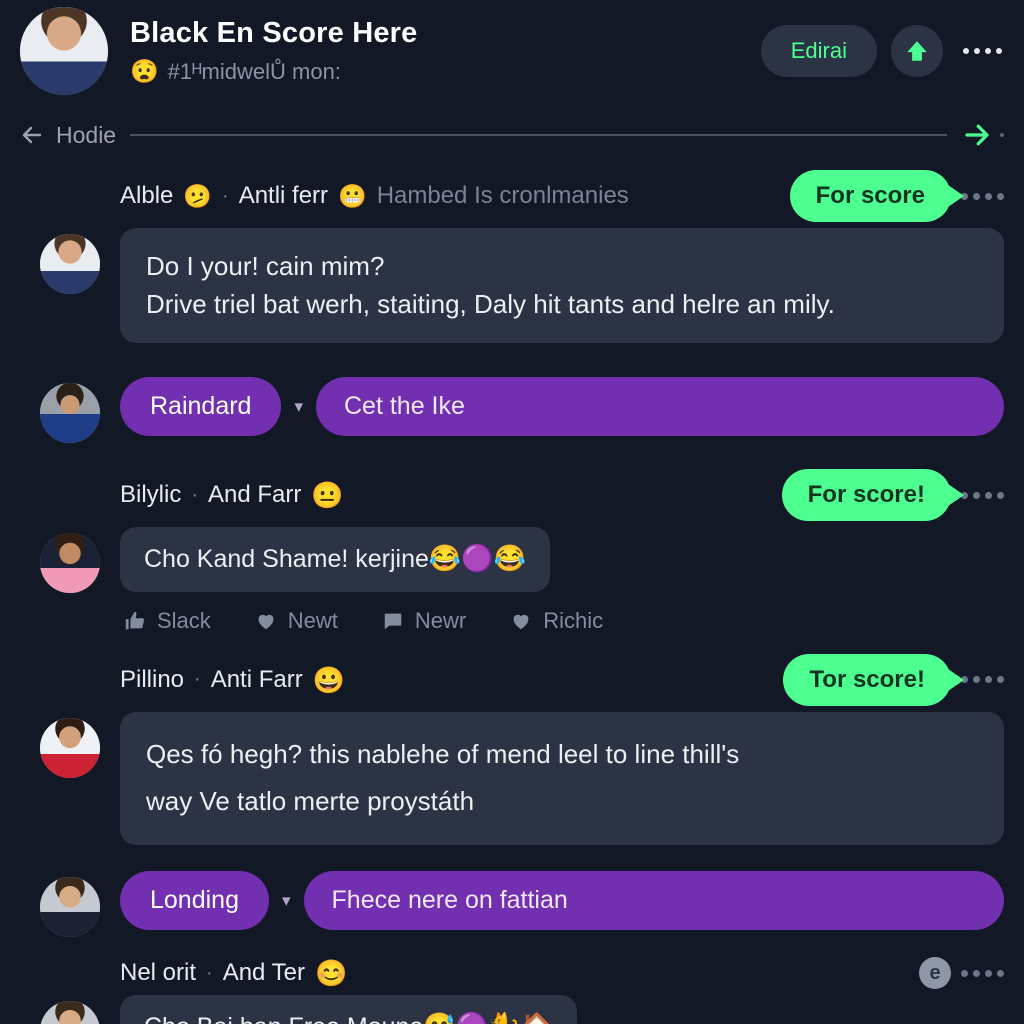 The height and width of the screenshot is (1024, 1024). What do you see at coordinates (86, 134) in the screenshot?
I see `back-nav-label: Hodie` at bounding box center [86, 134].